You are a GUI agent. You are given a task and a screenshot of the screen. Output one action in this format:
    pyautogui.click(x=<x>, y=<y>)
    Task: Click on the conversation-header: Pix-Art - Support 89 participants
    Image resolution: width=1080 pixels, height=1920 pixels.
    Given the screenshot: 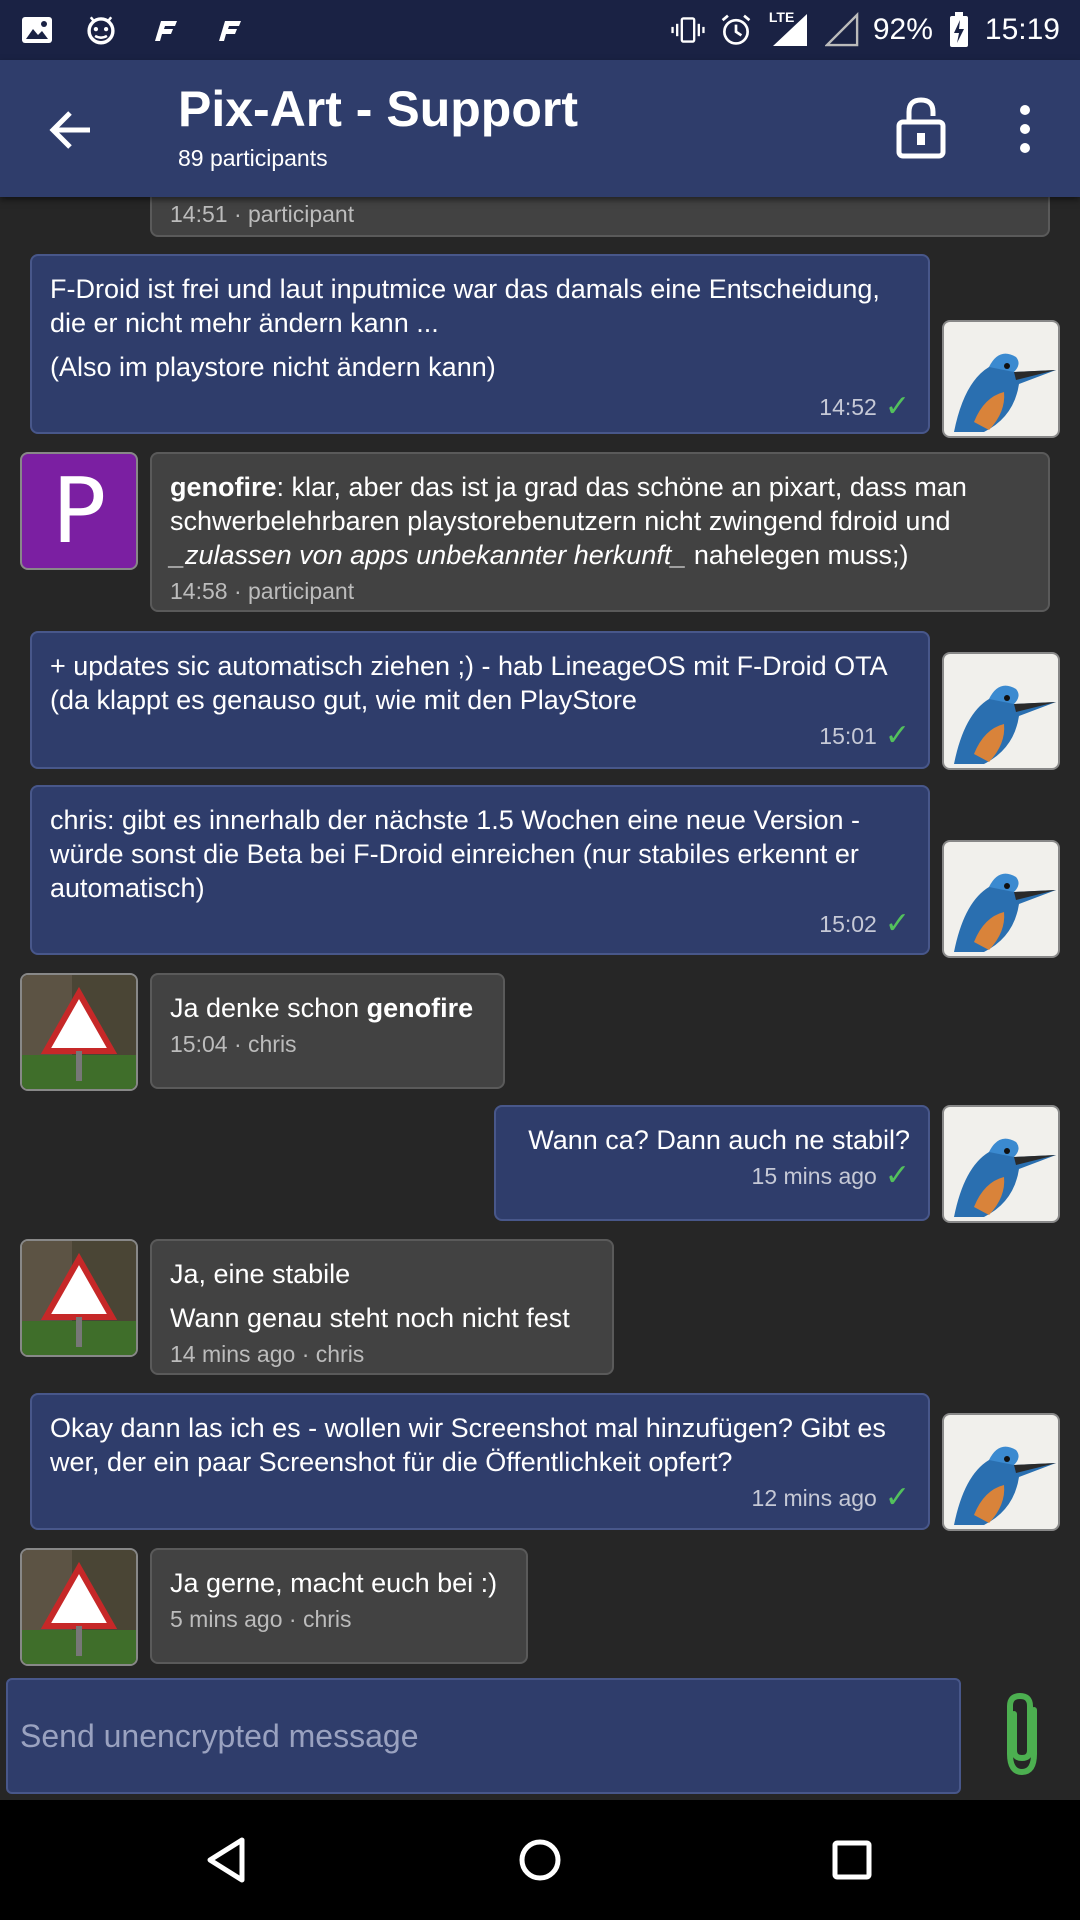 What is the action you would take?
    pyautogui.click(x=378, y=127)
    